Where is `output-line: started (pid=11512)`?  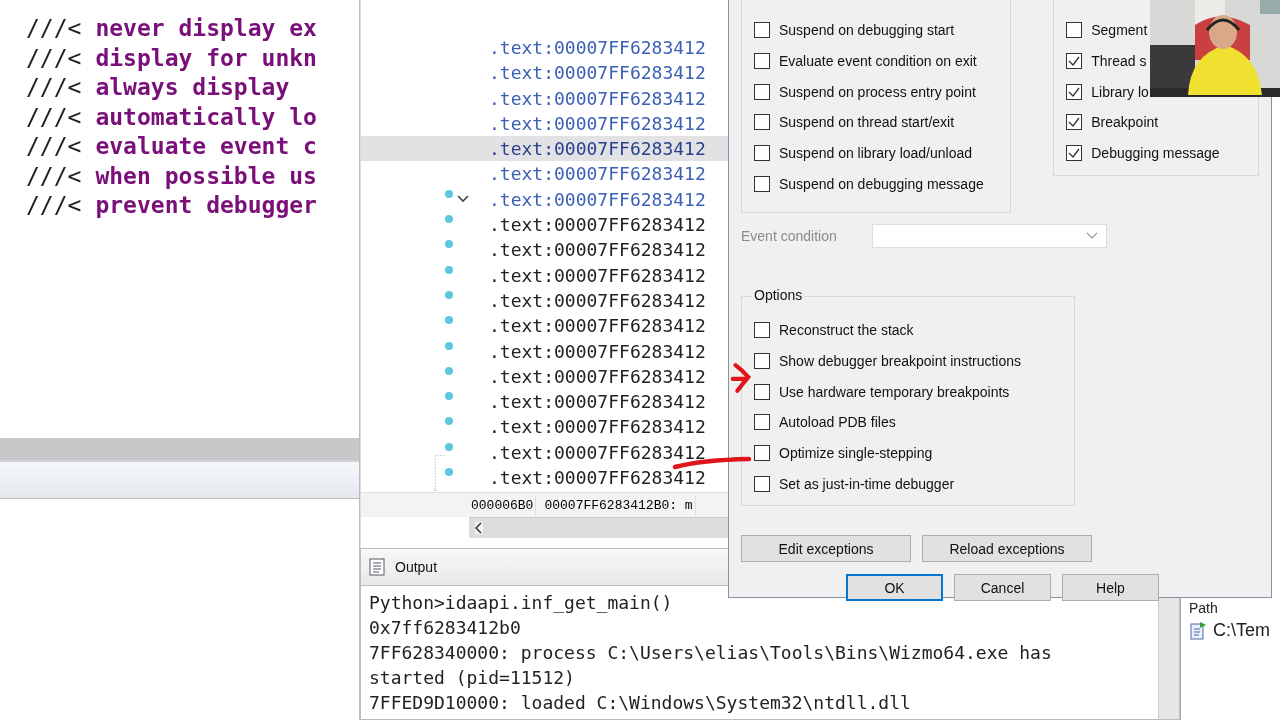 output-line: started (pid=11512) is located at coordinates (472, 678).